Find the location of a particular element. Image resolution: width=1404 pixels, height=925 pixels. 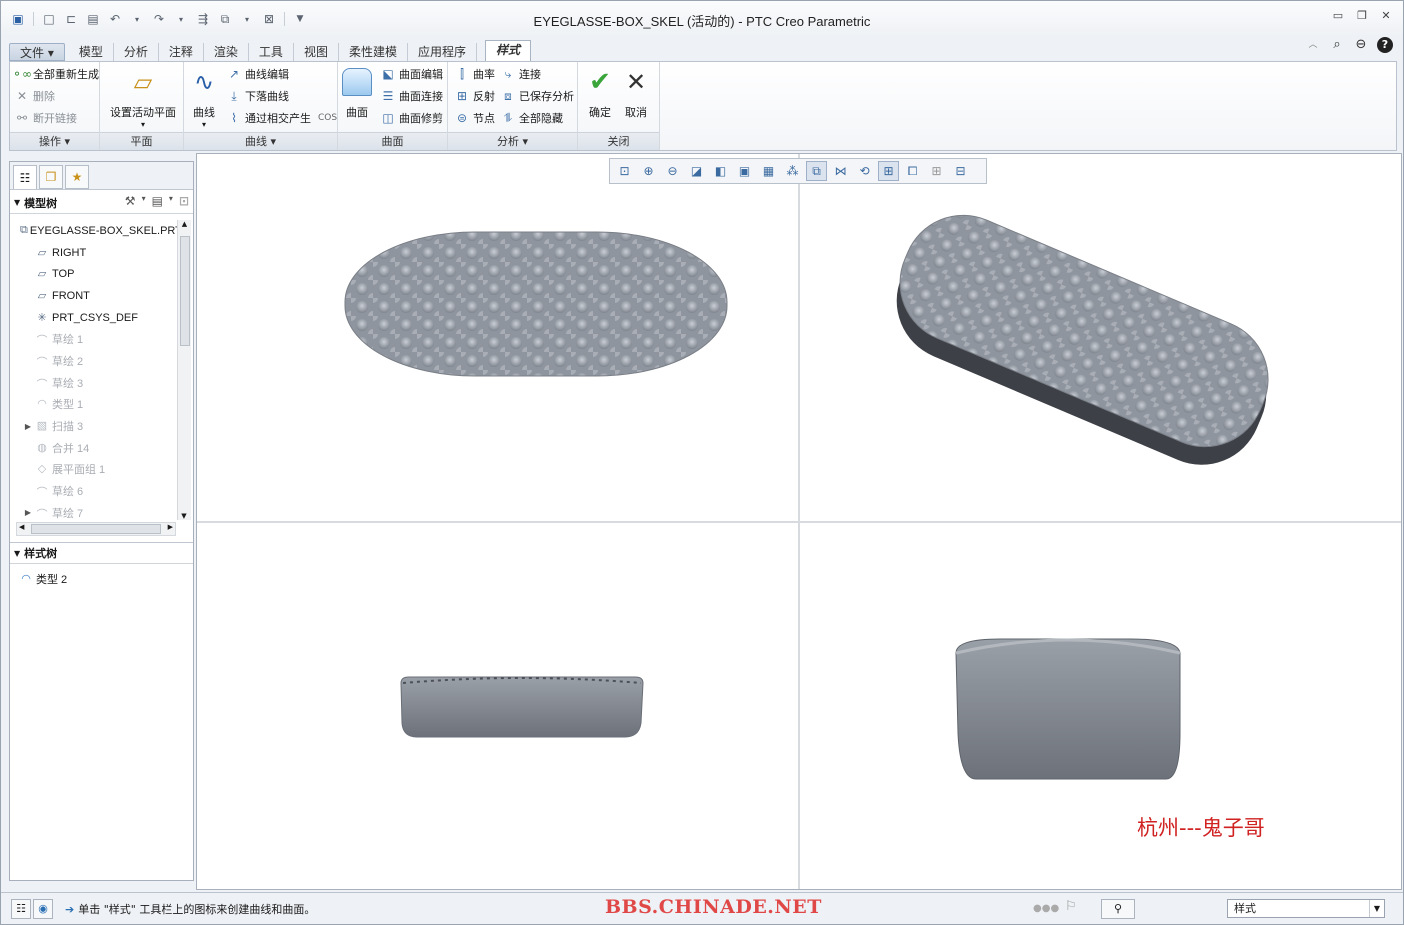

tab-file: 文件 ▾ is located at coordinates (37, 52).